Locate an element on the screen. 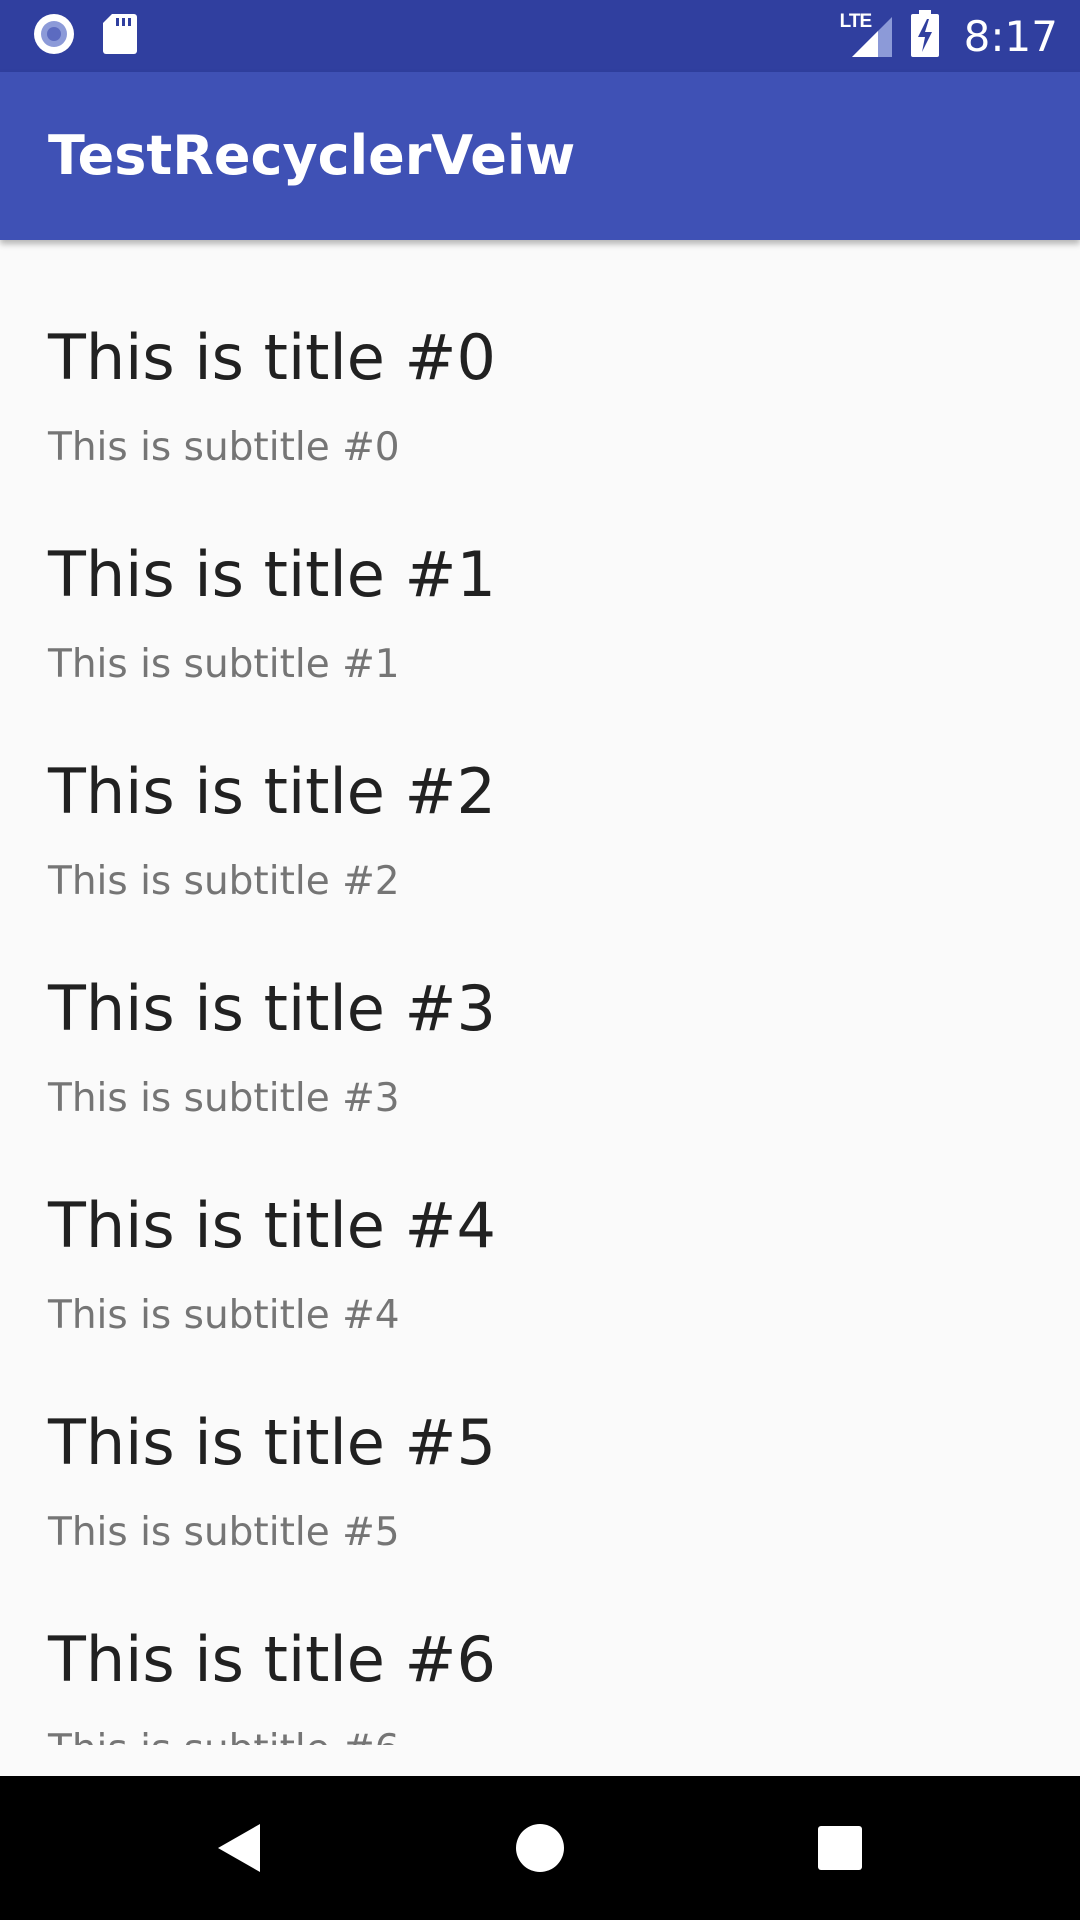 The height and width of the screenshot is (1920, 1080). item-title: This is title #2 is located at coordinates (272, 791).